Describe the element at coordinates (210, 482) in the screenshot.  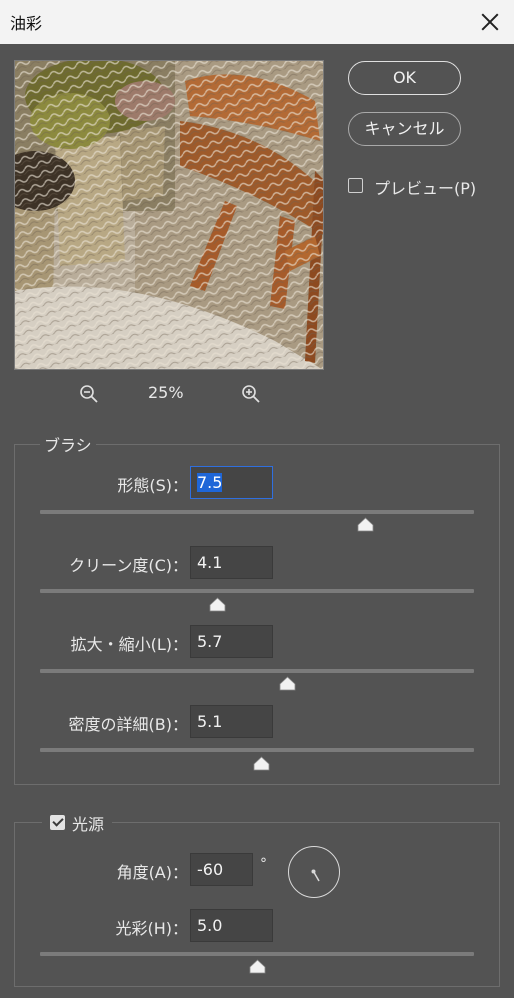
I see `stylization-value: 7.5` at that location.